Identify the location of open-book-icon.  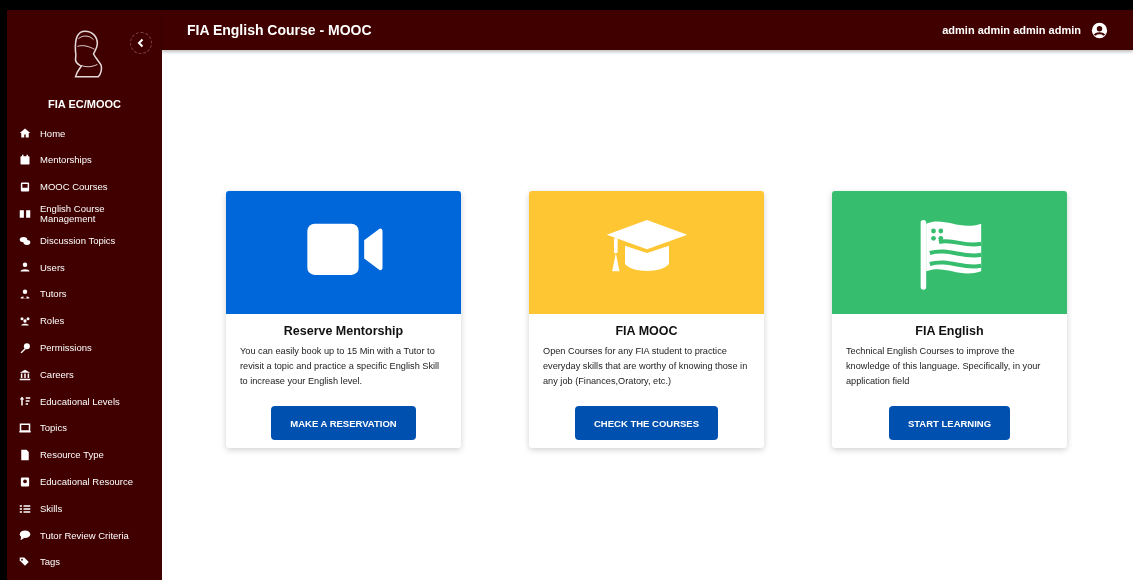
(25, 213).